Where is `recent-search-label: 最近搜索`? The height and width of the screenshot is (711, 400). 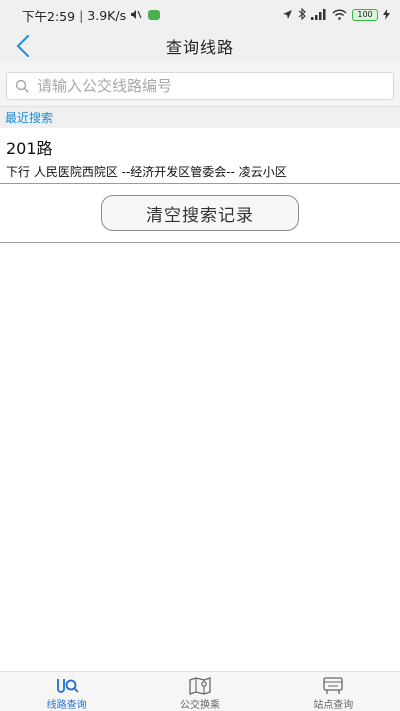 recent-search-label: 最近搜索 is located at coordinates (29, 118).